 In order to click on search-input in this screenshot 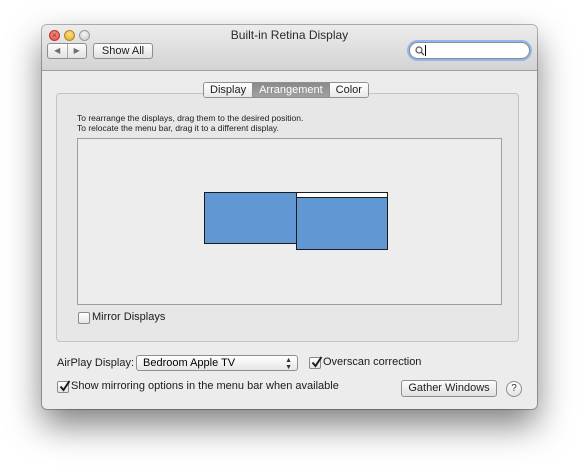, I will do `click(476, 50)`.